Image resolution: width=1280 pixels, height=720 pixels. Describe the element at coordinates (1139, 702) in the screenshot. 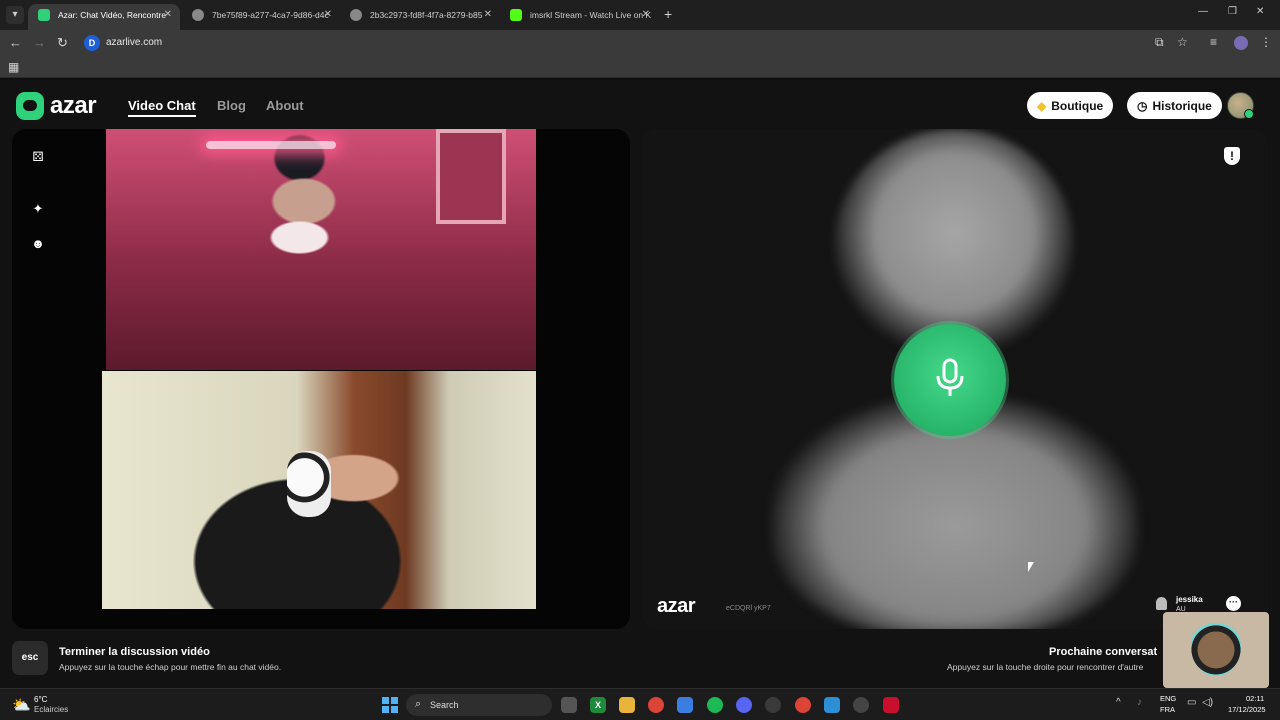

I see `tray-mic-icon: ♪` at that location.